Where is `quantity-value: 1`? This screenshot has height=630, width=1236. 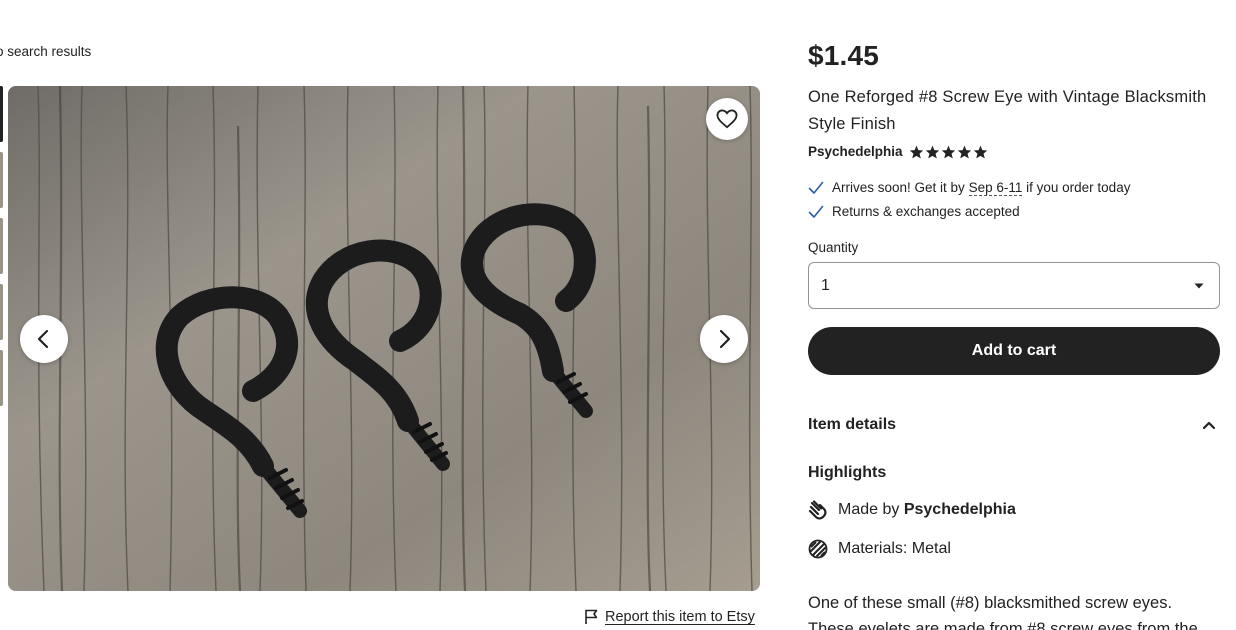 quantity-value: 1 is located at coordinates (825, 285).